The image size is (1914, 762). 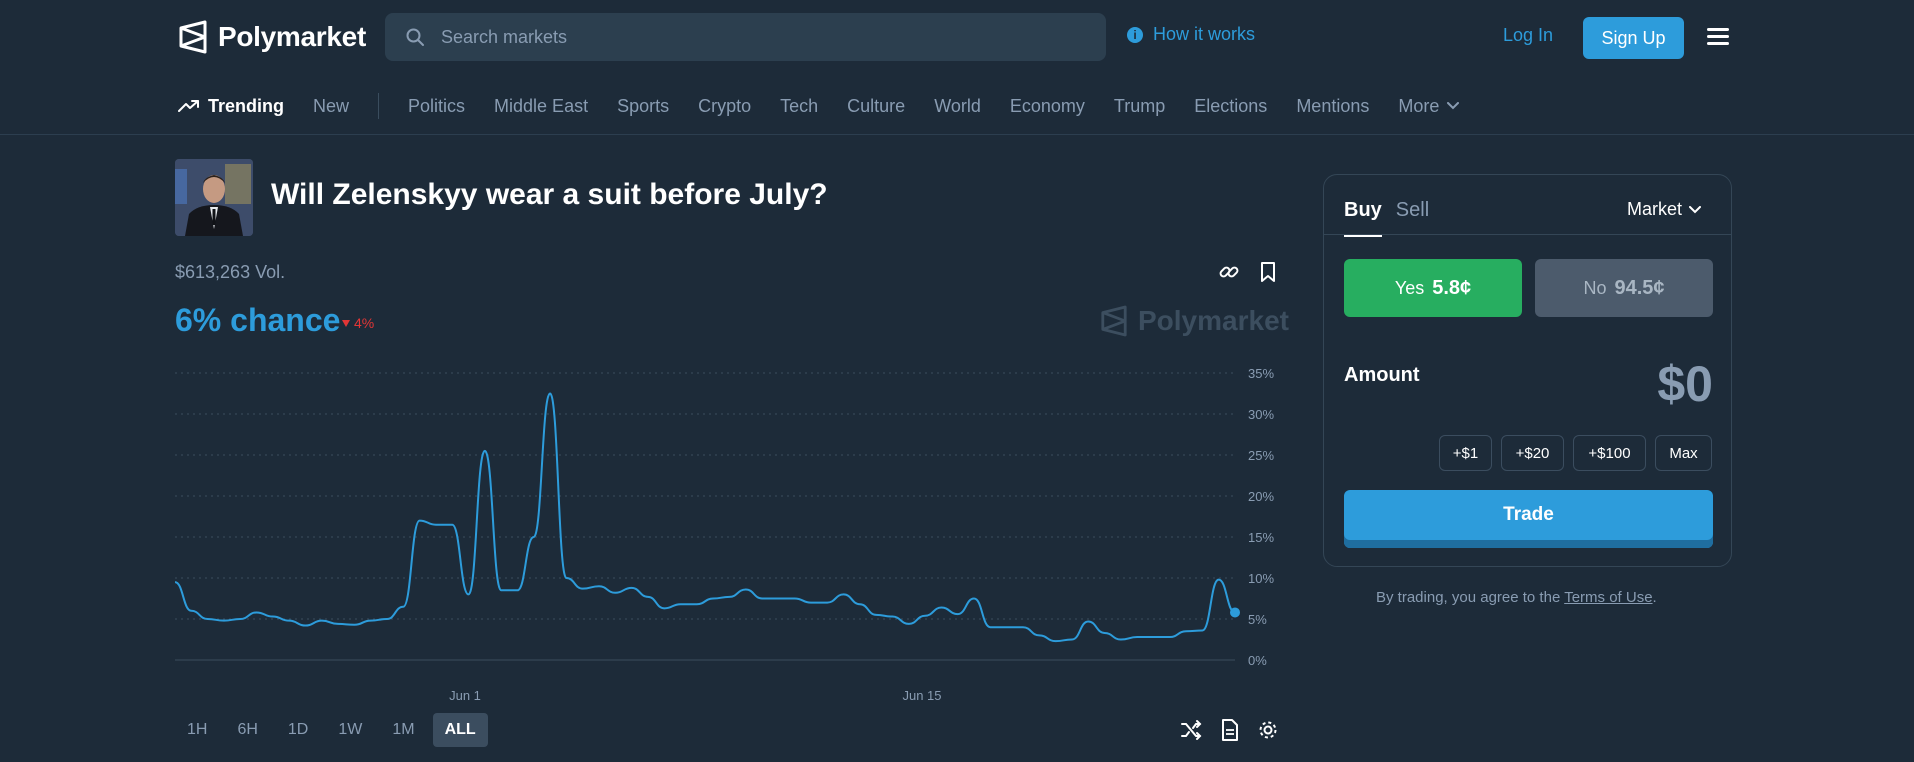 I want to click on search-input, so click(x=741, y=37).